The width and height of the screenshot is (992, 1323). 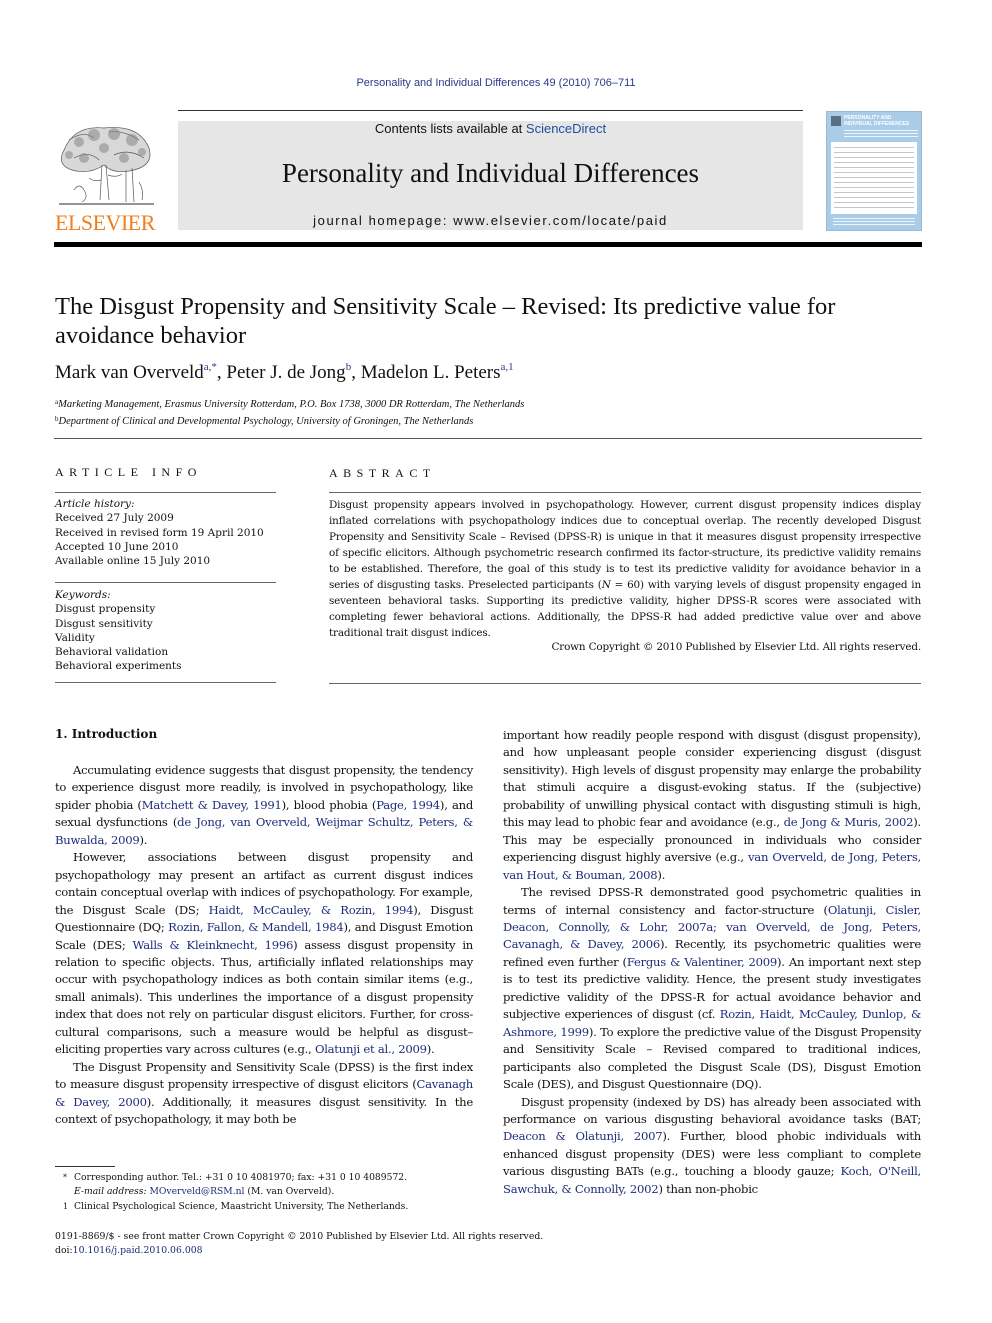 I want to click on article-info-heading: ARTICLE INFO, so click(x=128, y=472).